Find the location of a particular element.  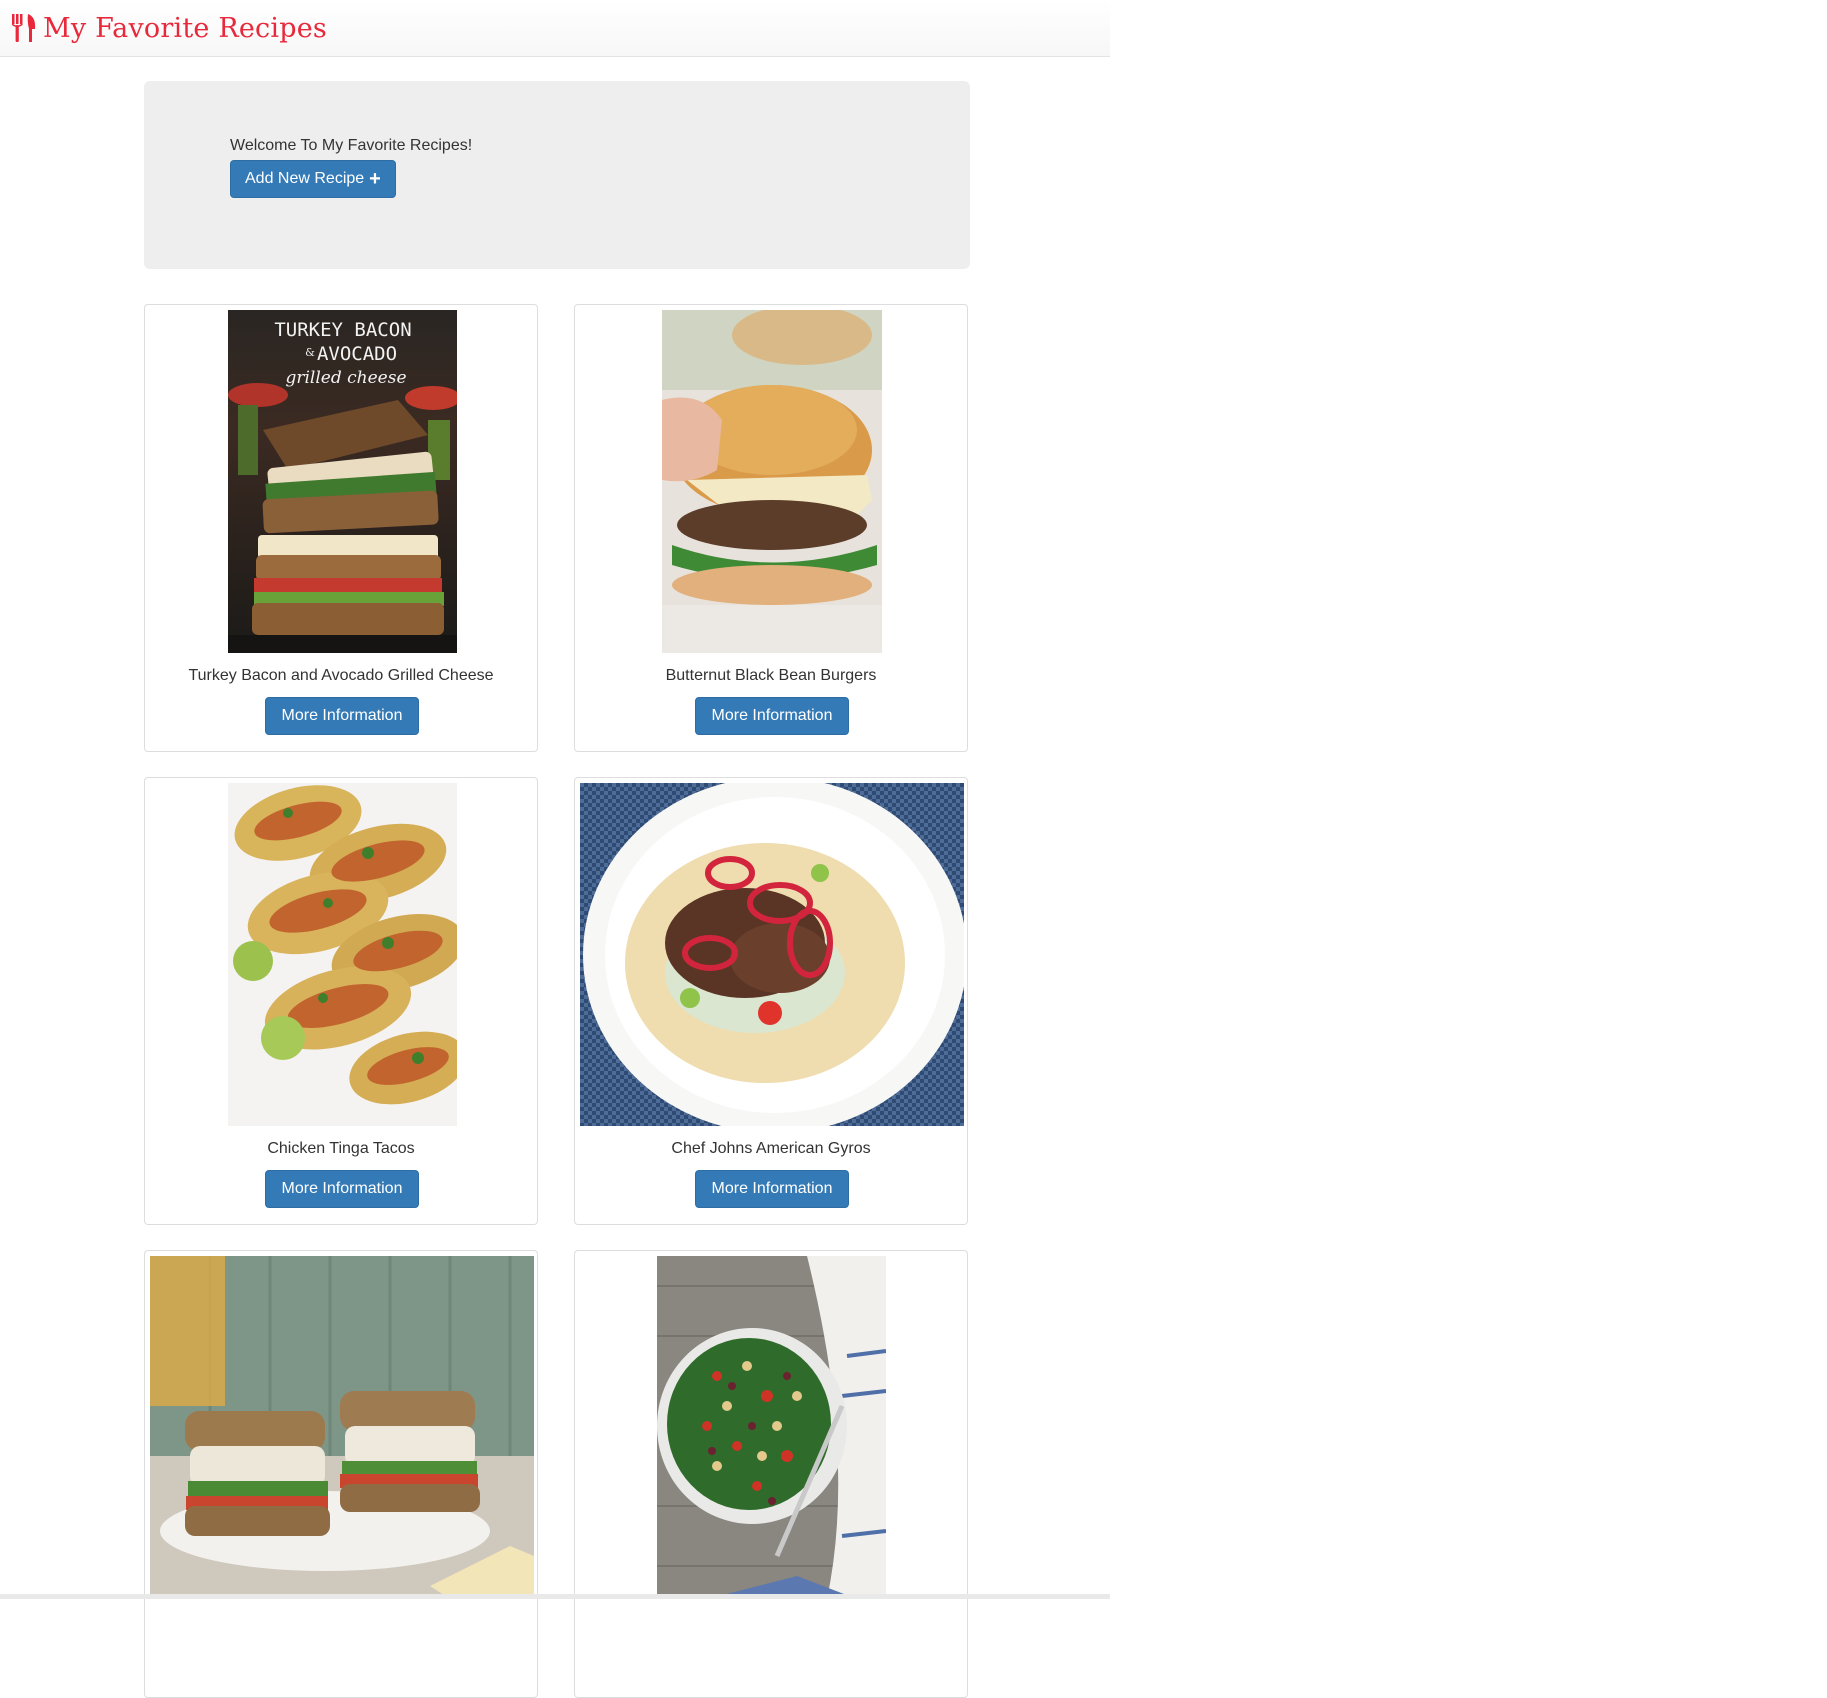

recipe-photo-grilled-cheese: TURKEY BACON & AVOCADO grilled cheese is located at coordinates (342, 481).